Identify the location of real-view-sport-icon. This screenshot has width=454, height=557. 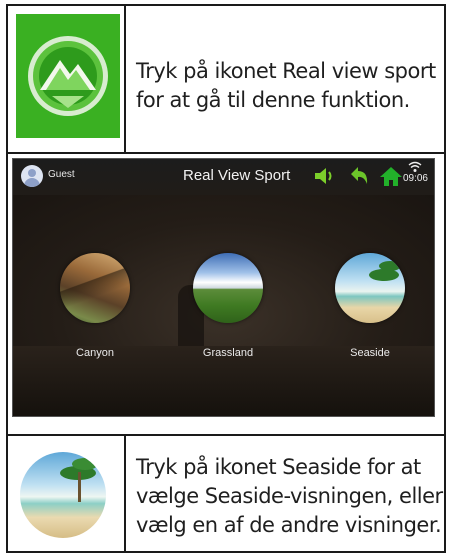
(68, 76).